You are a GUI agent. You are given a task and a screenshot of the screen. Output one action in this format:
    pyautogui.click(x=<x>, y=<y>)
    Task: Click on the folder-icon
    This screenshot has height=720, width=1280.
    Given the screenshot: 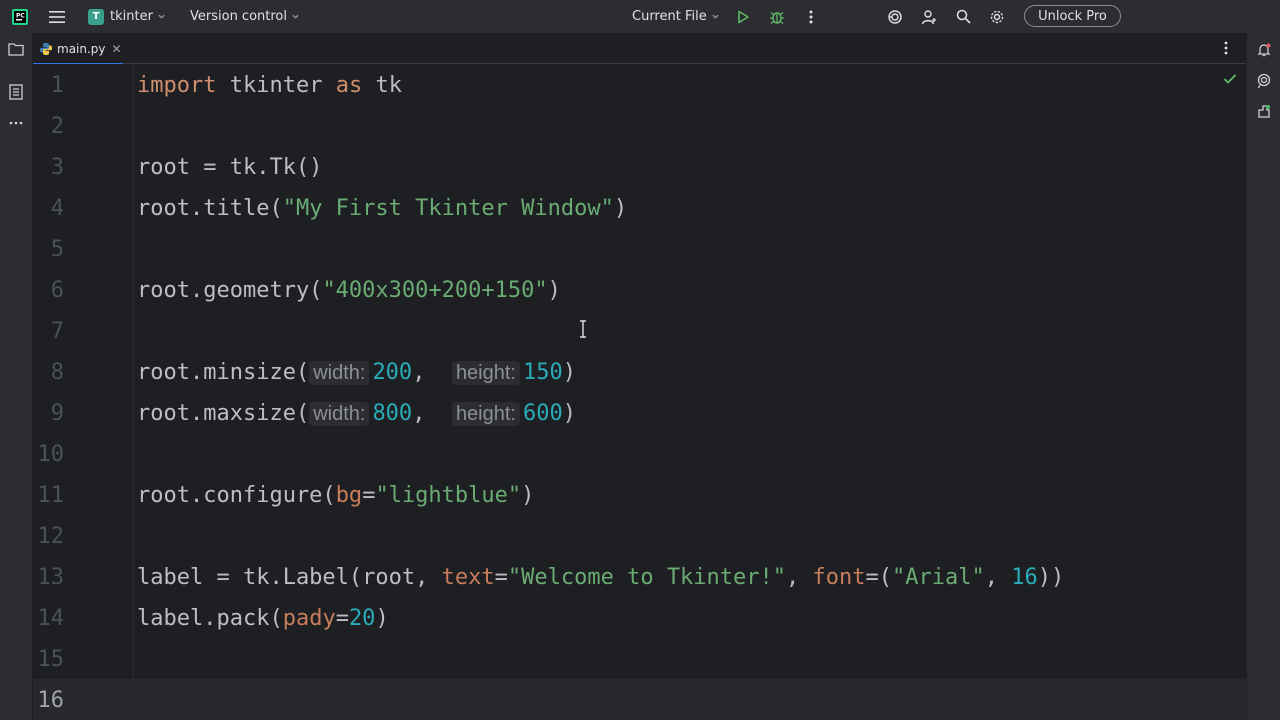 What is the action you would take?
    pyautogui.click(x=16, y=49)
    